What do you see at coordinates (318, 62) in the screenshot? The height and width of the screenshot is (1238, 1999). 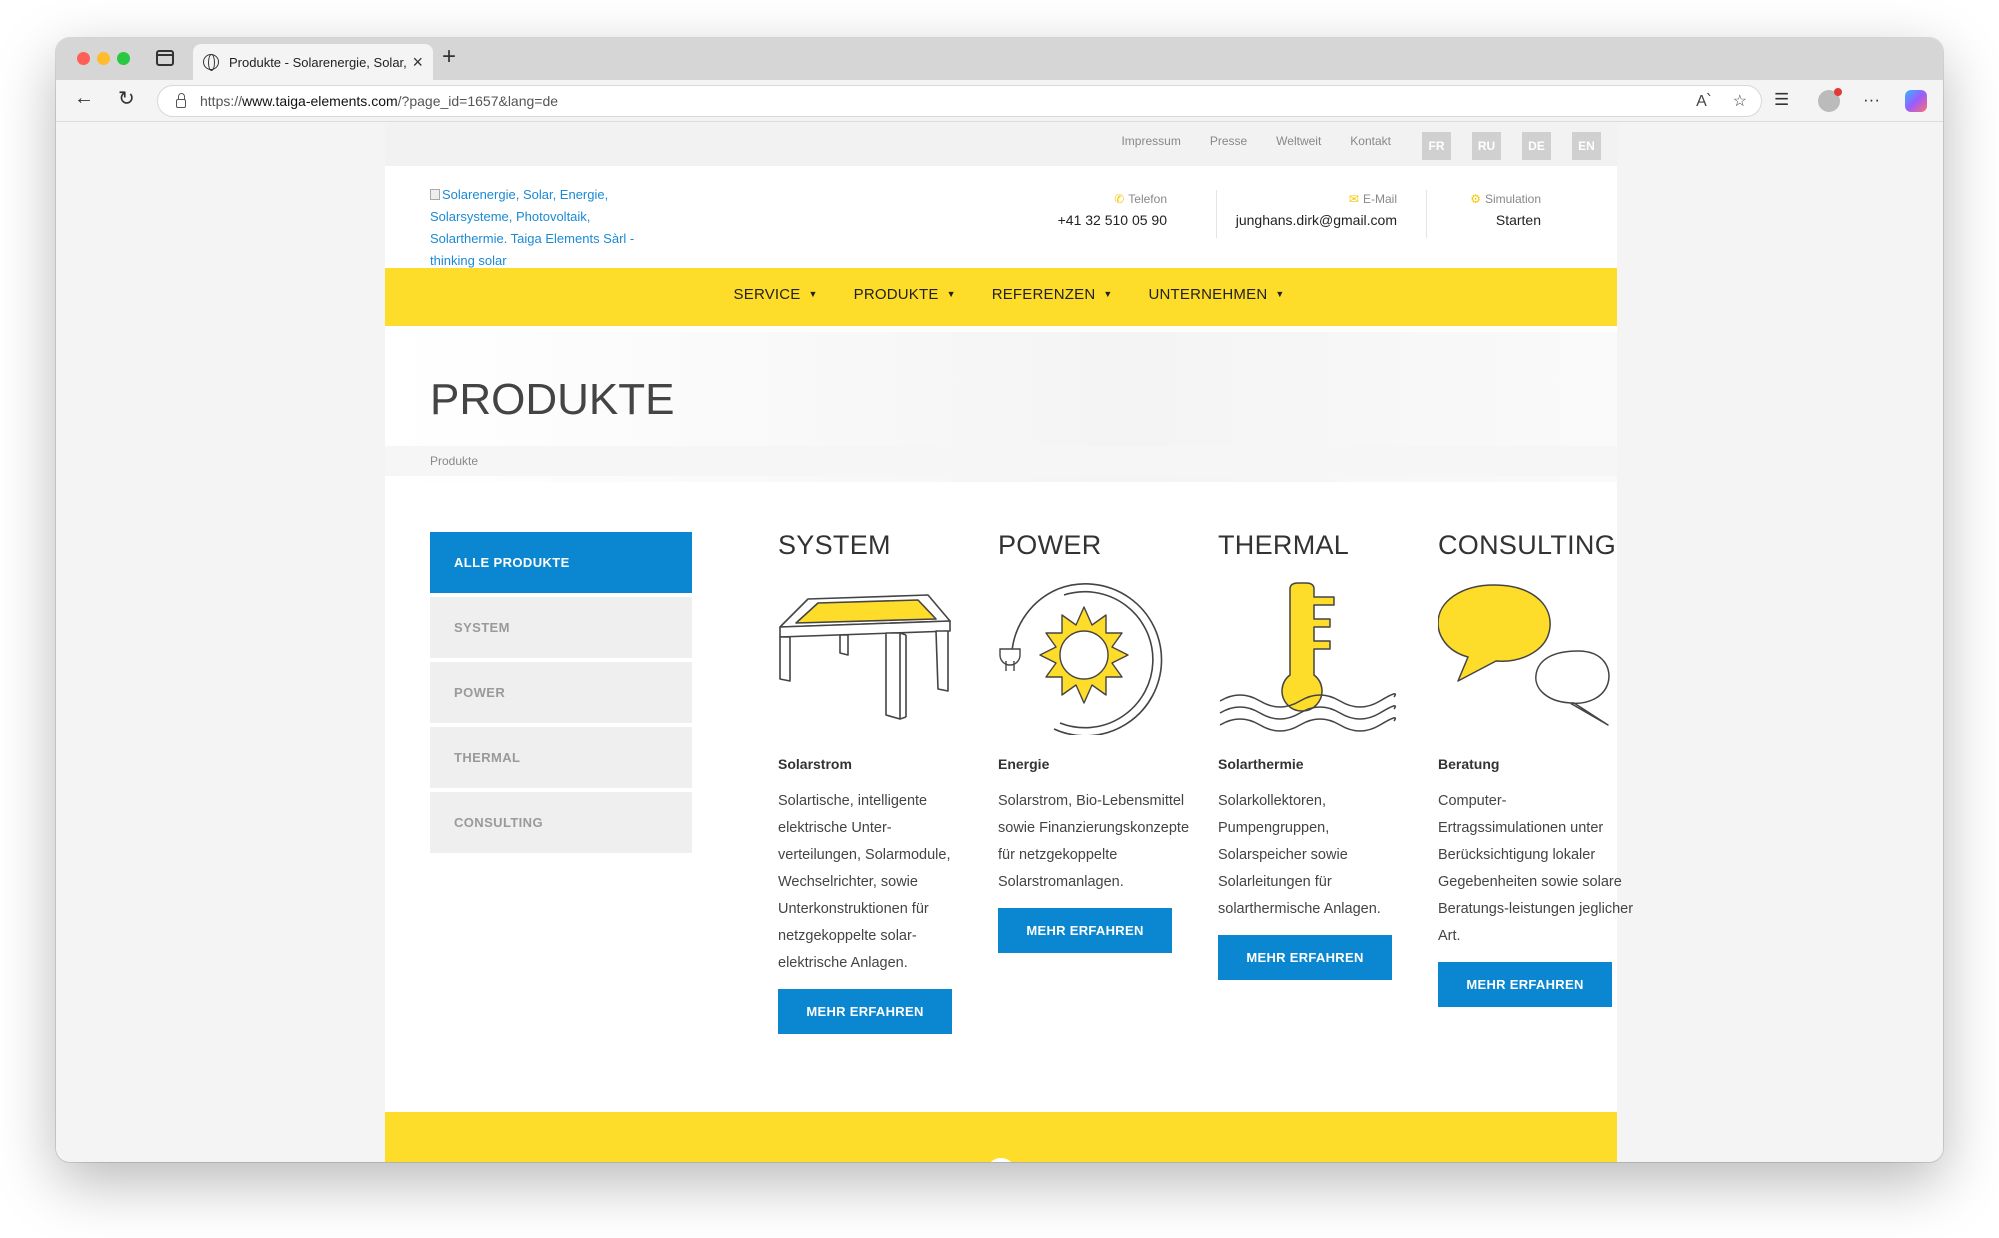 I see `tab-title: Produkte - Solarenergie, Solar,` at bounding box center [318, 62].